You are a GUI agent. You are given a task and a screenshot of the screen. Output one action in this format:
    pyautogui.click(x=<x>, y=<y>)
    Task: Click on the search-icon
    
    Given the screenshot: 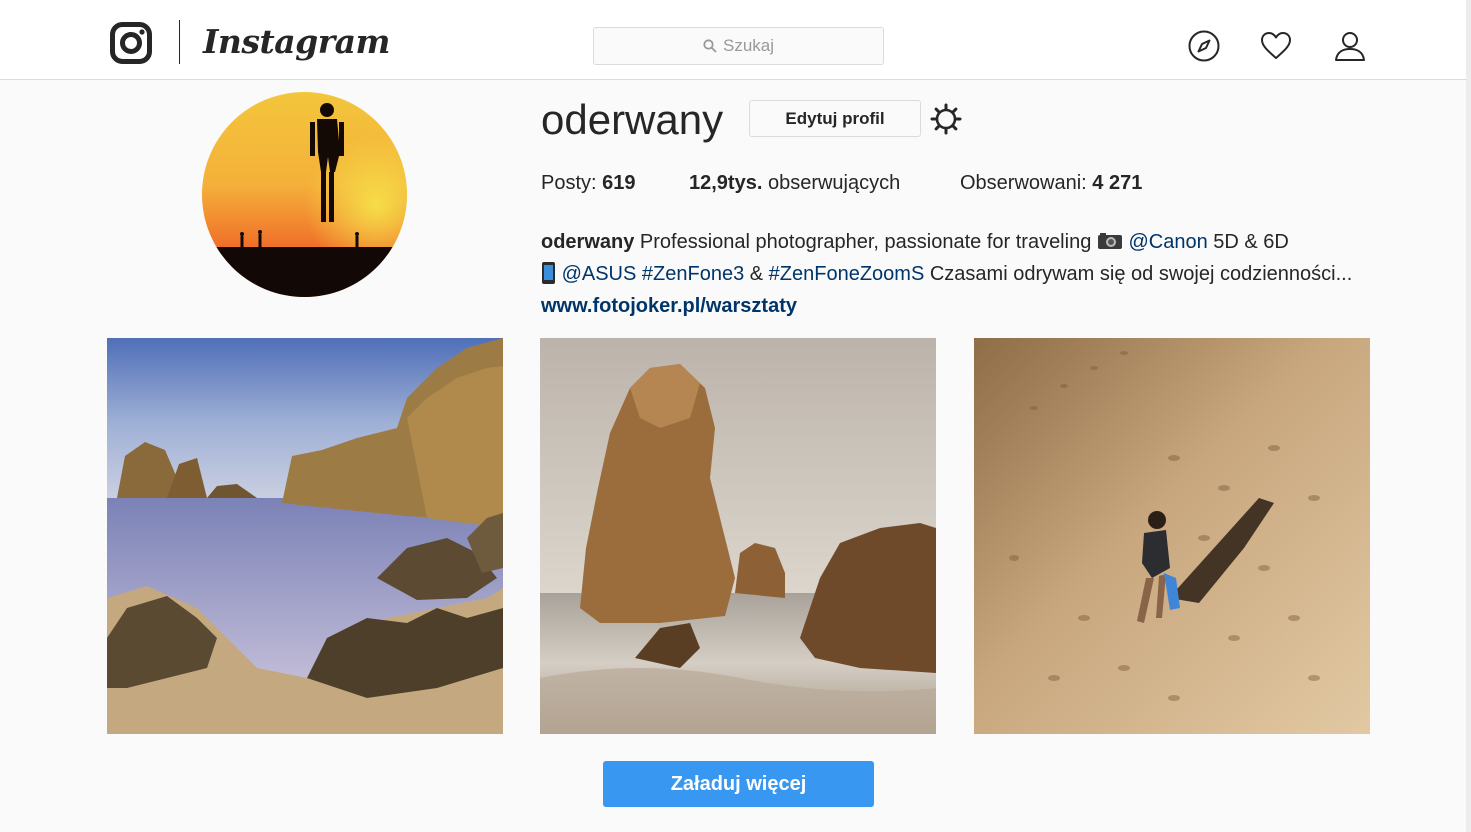 What is the action you would take?
    pyautogui.click(x=710, y=46)
    